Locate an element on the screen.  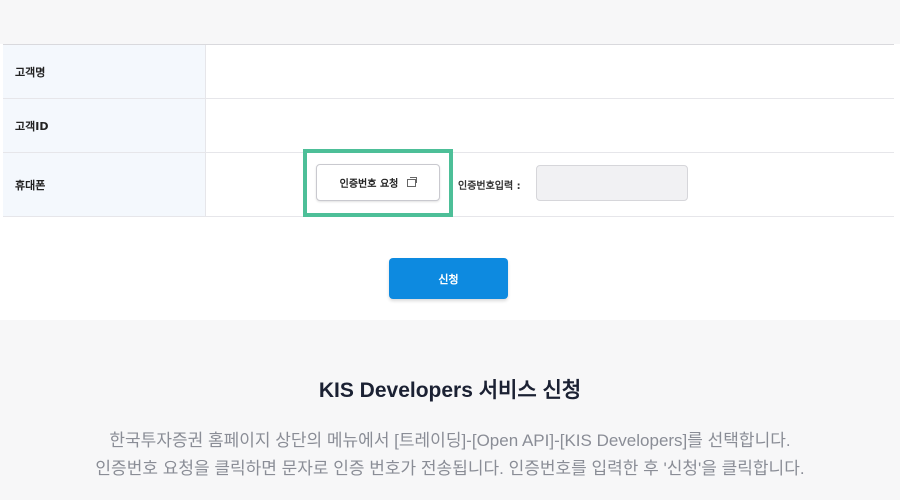
customer-id-label: 고객ID is located at coordinates (104, 125).